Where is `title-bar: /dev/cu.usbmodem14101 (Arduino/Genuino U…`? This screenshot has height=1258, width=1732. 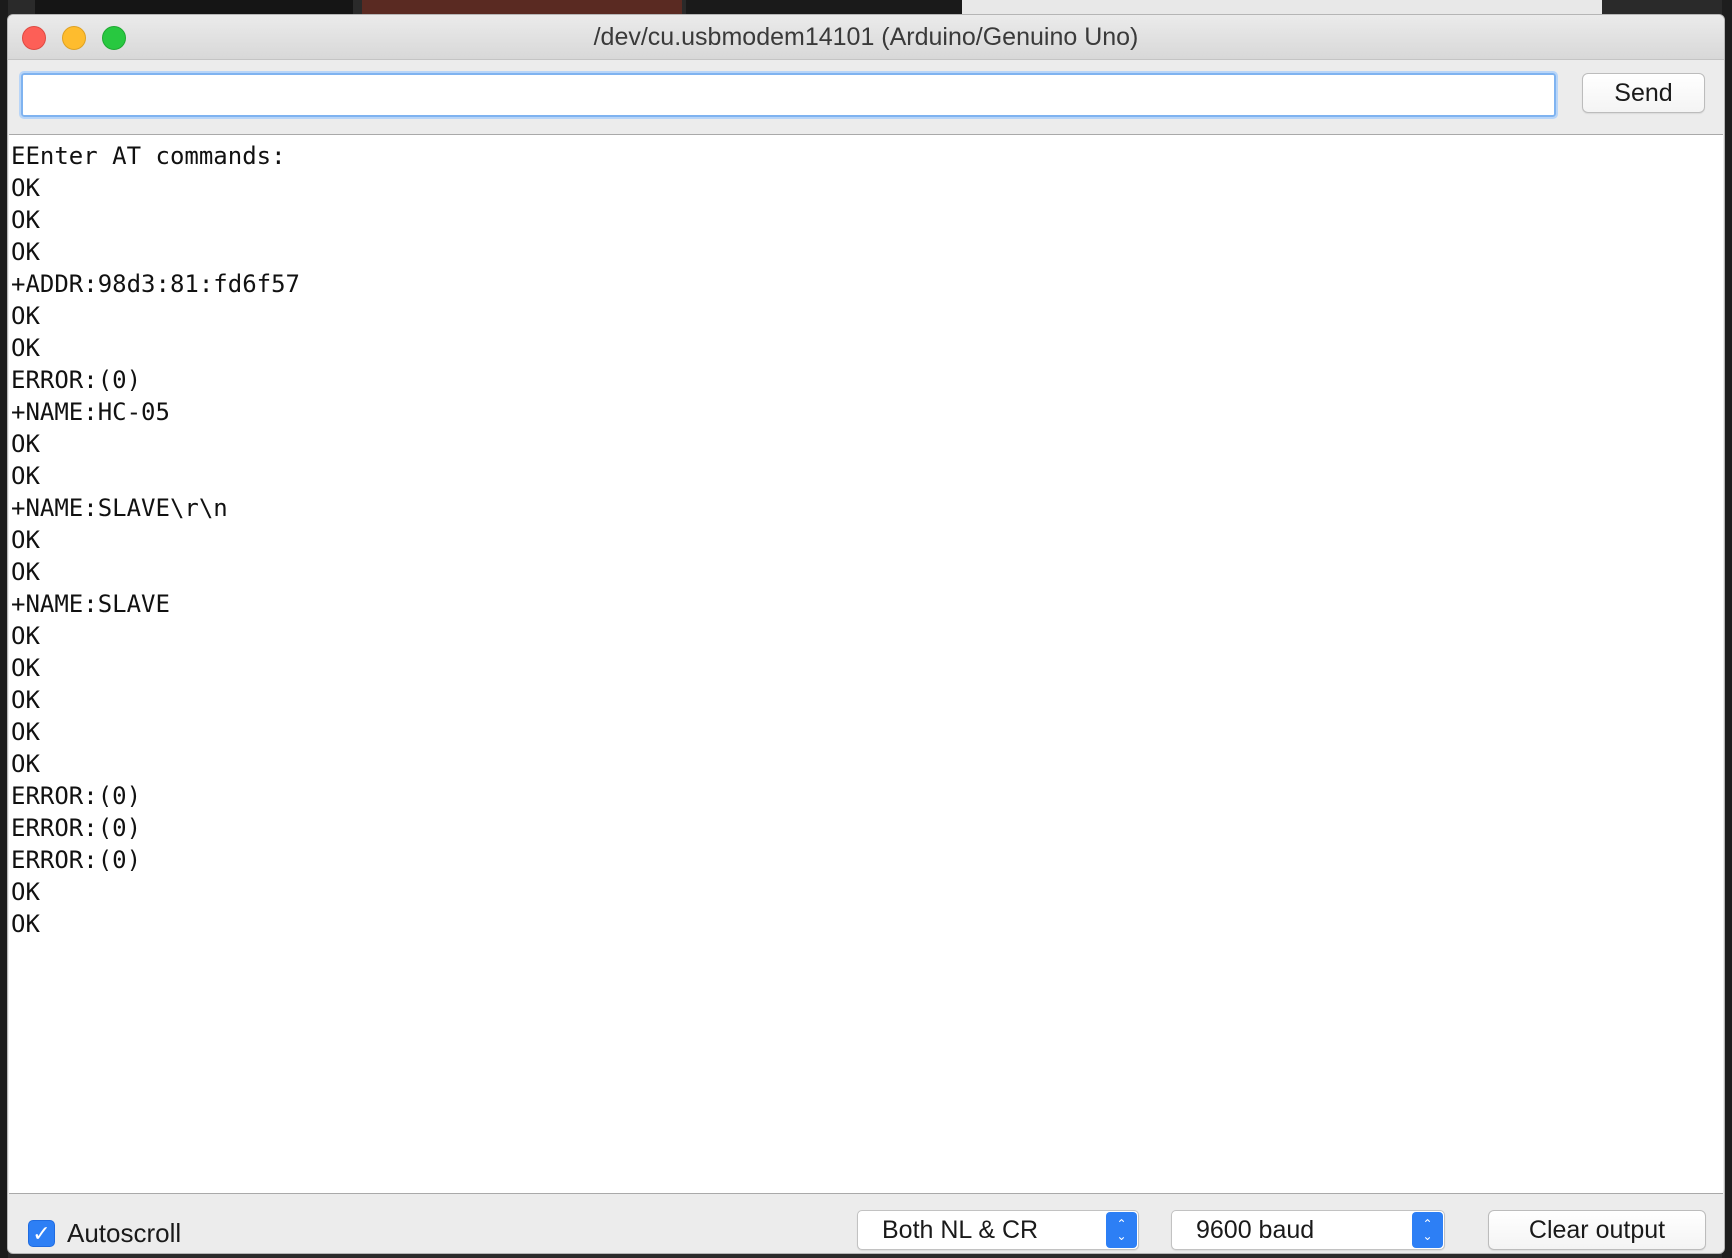
title-bar: /dev/cu.usbmodem14101 (Arduino/Genuino U… is located at coordinates (866, 37).